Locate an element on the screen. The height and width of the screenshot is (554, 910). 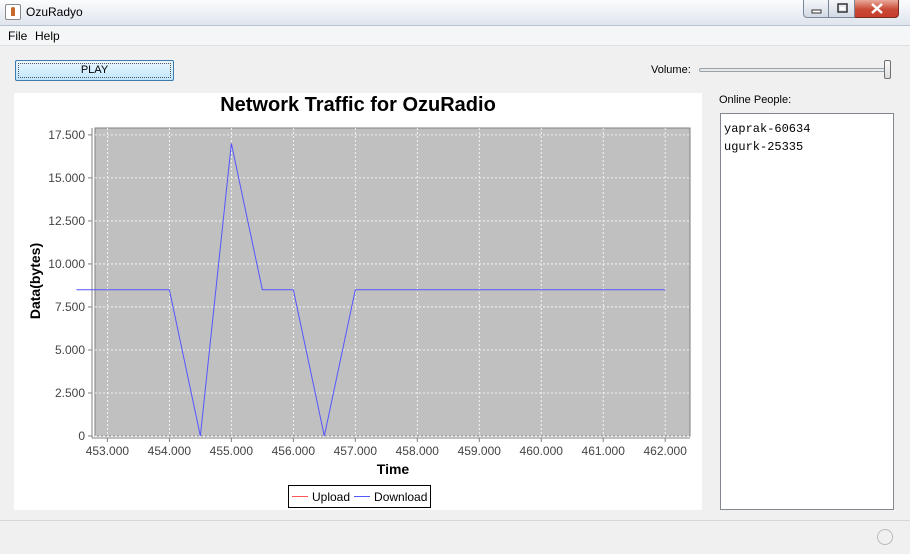
legend-upload-label: Upload is located at coordinates (331, 496).